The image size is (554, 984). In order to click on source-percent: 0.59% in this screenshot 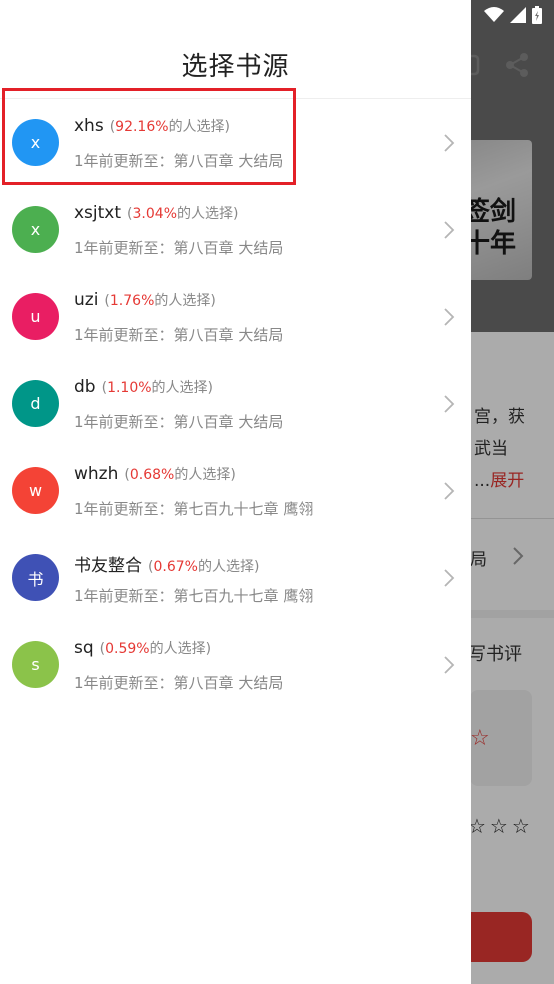, I will do `click(127, 649)`.